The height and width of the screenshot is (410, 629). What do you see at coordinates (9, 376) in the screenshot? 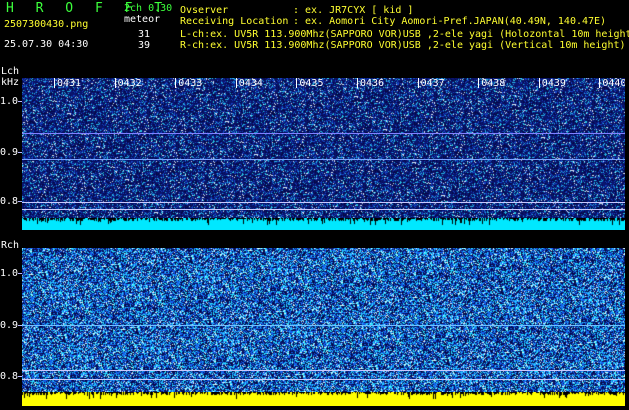
I see `rch-ytick-0-8: 0.8` at bounding box center [9, 376].